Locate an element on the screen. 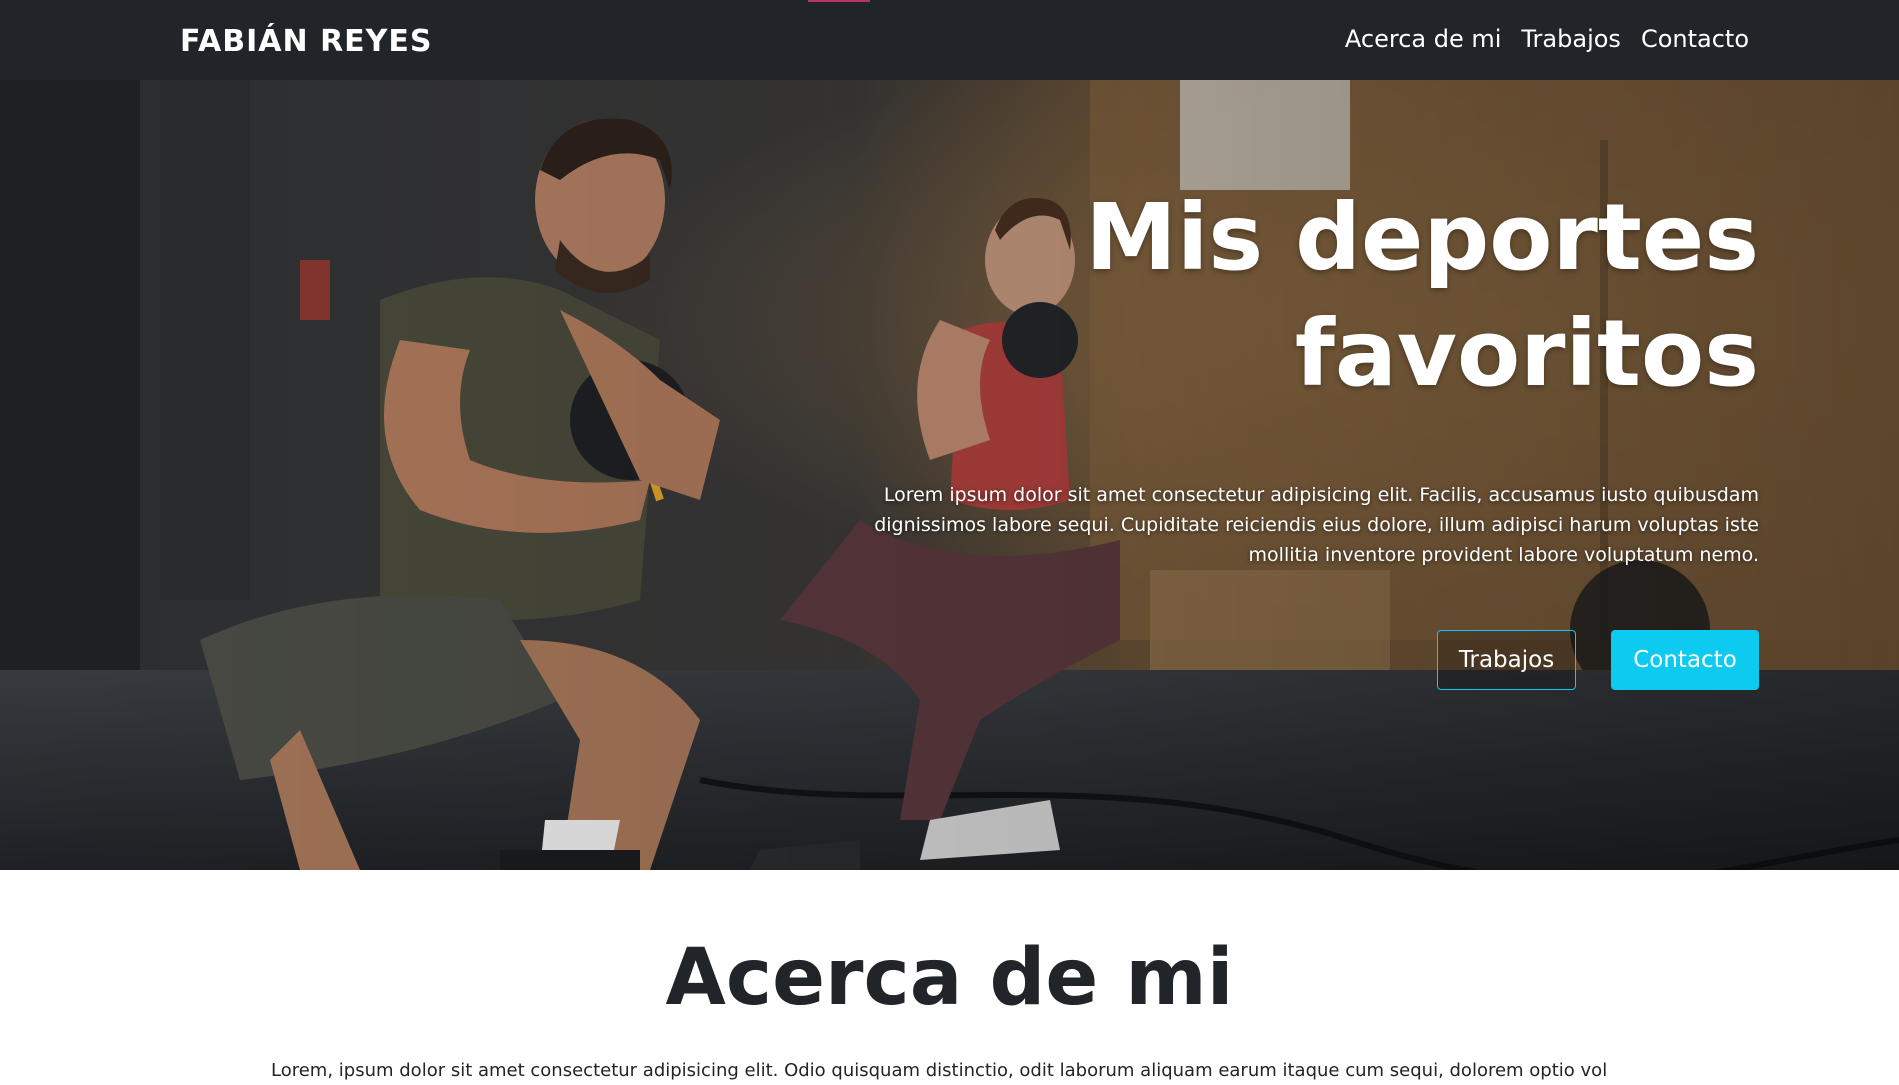 Image resolution: width=1899 pixels, height=1085 pixels. contacto-button: Contacto is located at coordinates (1685, 660).